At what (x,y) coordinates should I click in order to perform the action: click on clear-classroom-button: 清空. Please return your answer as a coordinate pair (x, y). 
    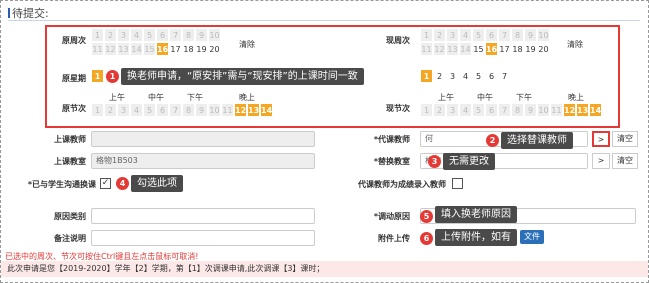
    Looking at the image, I should click on (625, 161).